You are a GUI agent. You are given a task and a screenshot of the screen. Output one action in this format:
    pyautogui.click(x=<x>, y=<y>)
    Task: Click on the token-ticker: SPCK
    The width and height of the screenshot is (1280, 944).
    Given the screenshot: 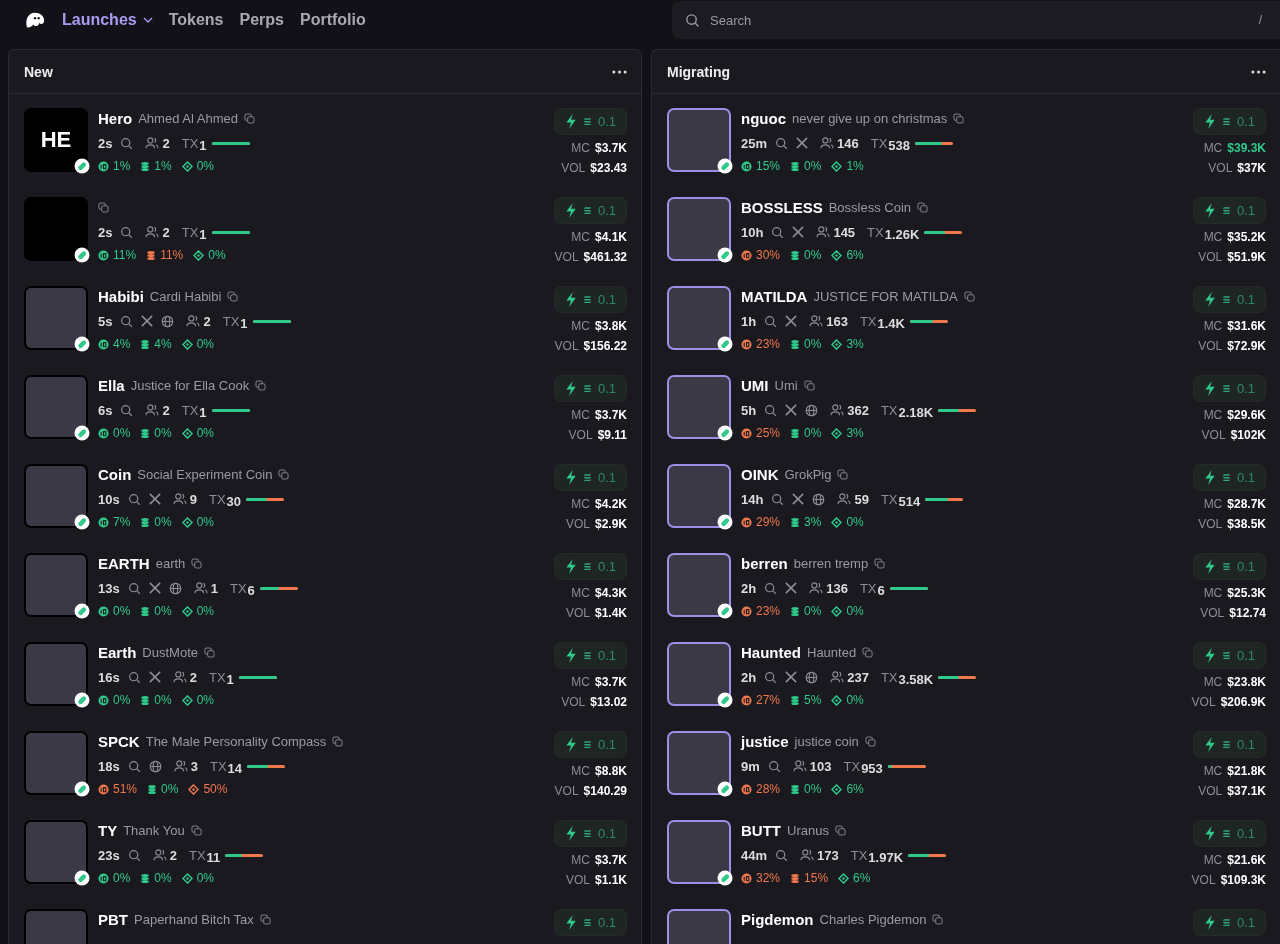 What is the action you would take?
    pyautogui.click(x=119, y=741)
    